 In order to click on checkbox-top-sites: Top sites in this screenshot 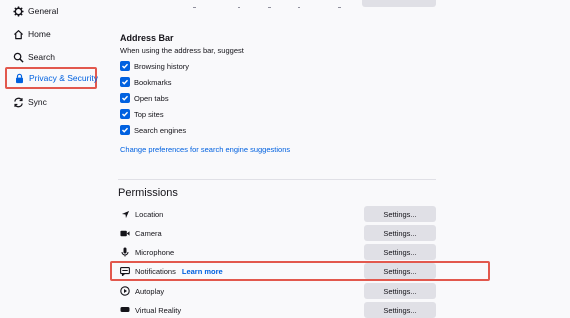, I will do `click(142, 114)`.